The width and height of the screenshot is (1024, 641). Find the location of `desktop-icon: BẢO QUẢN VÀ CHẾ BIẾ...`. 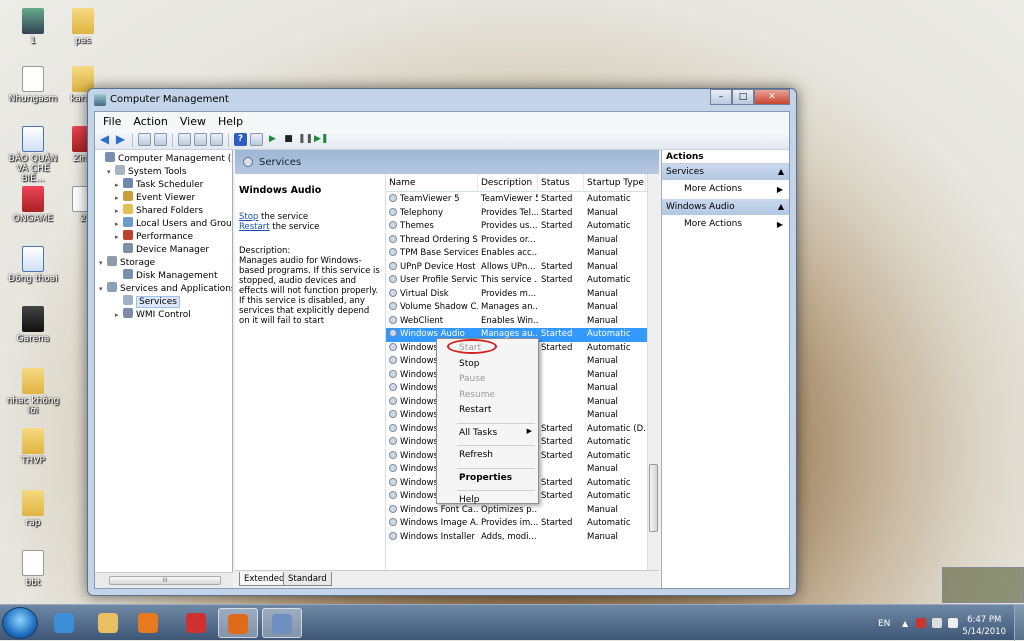

desktop-icon: BẢO QUẢN VÀ CHẾ BIẾ... is located at coordinates (33, 155).